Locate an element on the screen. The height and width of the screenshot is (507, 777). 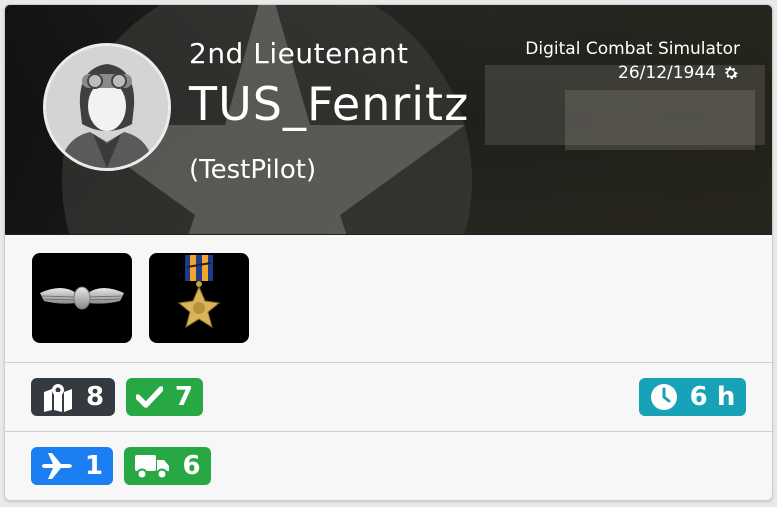
check-icon is located at coordinates (149, 397).